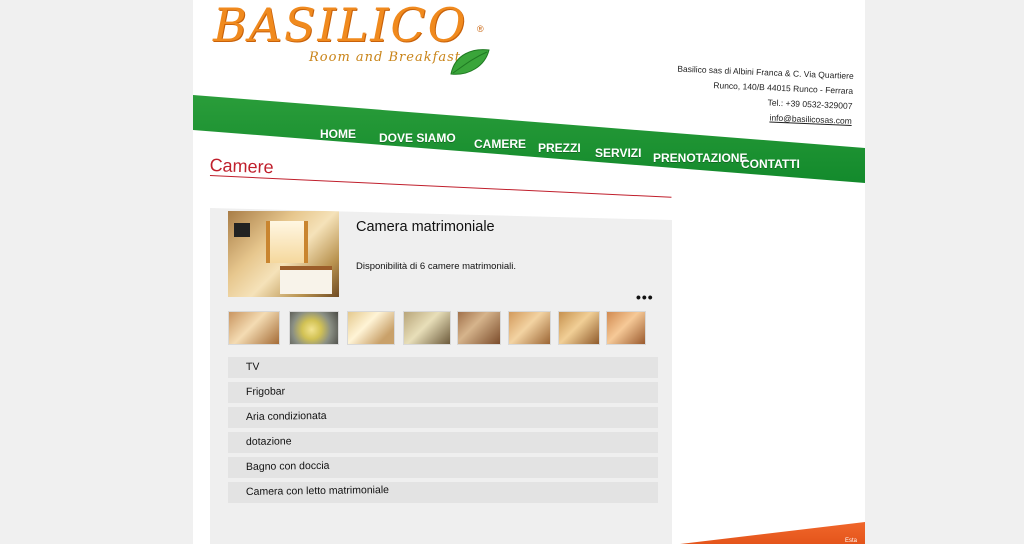 This screenshot has height=544, width=1024. What do you see at coordinates (287, 242) in the screenshot?
I see `photo-window` at bounding box center [287, 242].